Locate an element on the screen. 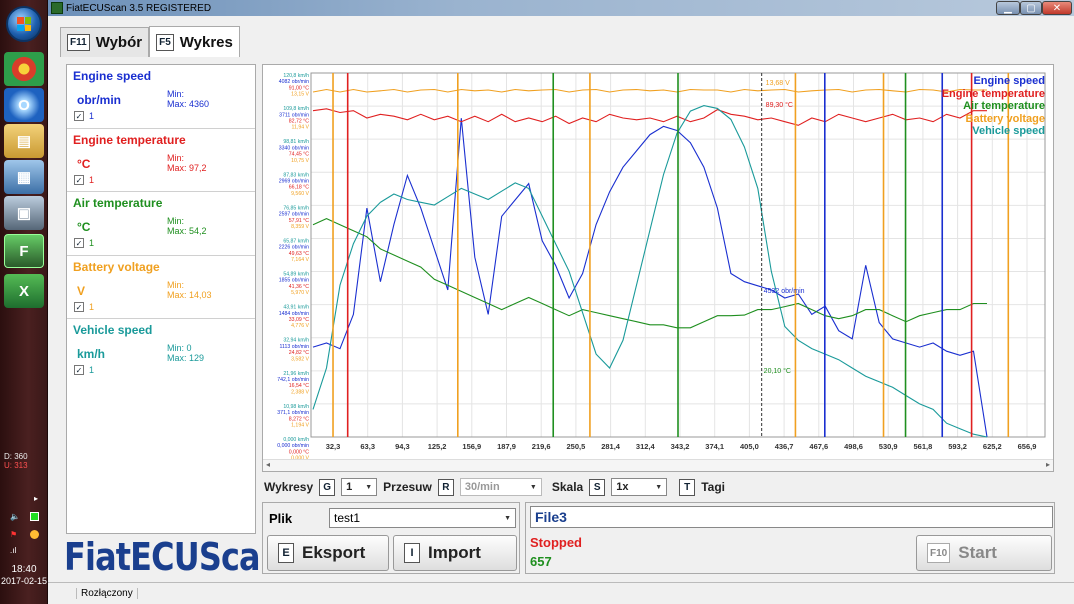 Image resolution: width=1074 pixels, height=604 pixels. eksport-button: E Eksport is located at coordinates (328, 553).